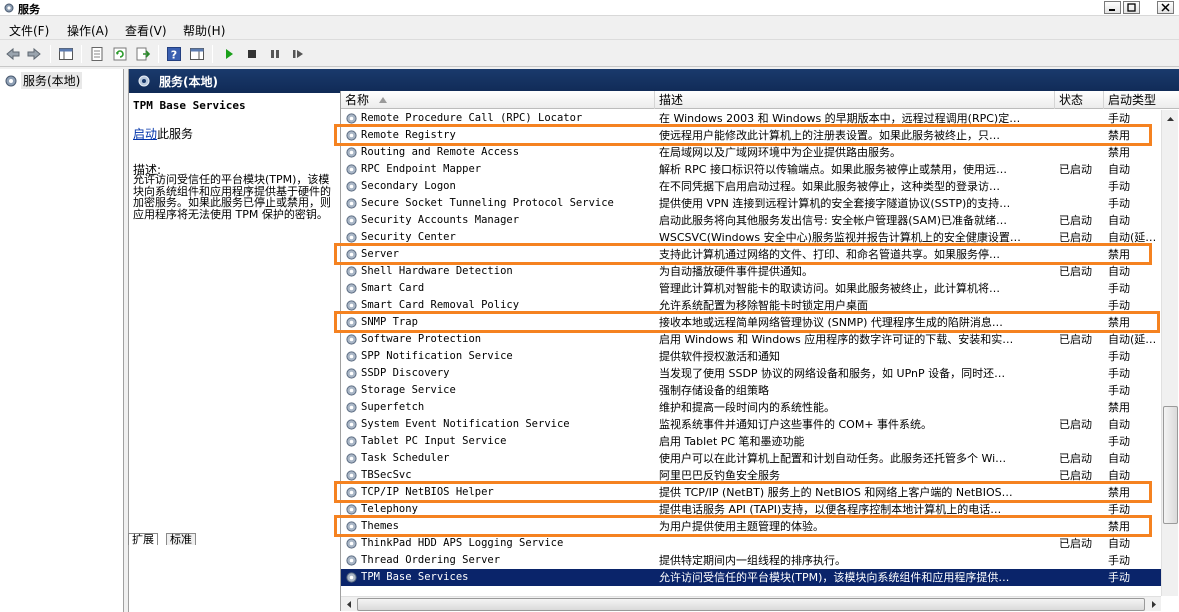 Image resolution: width=1179 pixels, height=612 pixels. What do you see at coordinates (751, 390) in the screenshot?
I see `service-row: Storage Service 强制存储设备的组策略 手动` at bounding box center [751, 390].